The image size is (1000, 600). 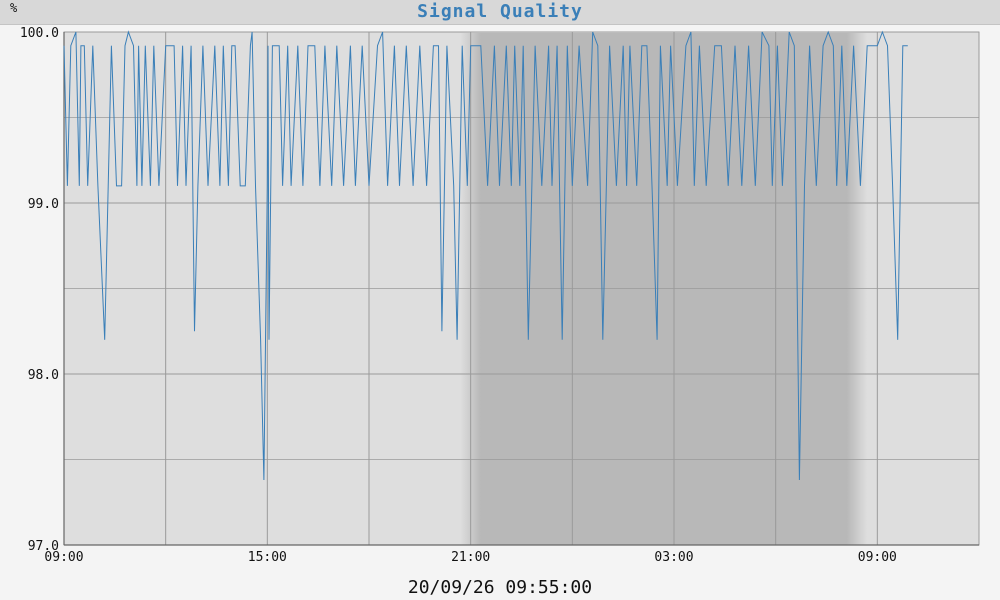 I want to click on y-tick-label: 100.0, so click(x=39, y=33).